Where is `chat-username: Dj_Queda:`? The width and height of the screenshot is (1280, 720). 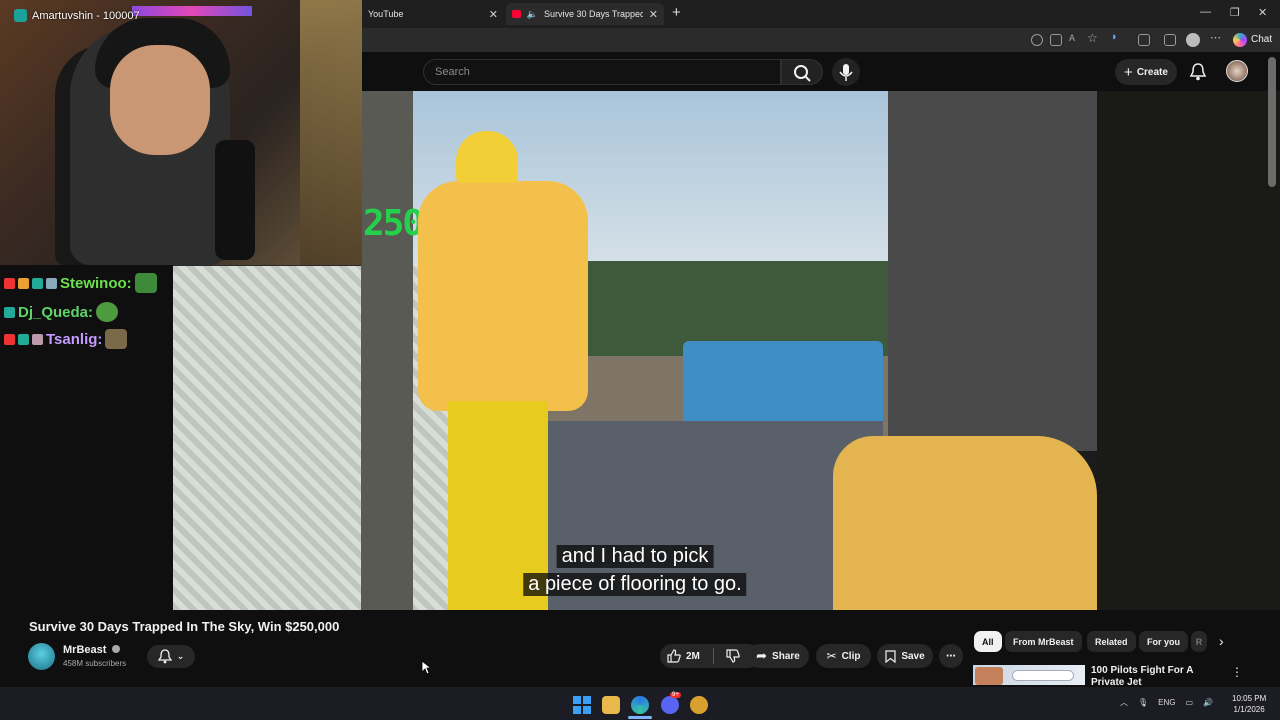
chat-username: Dj_Queda: is located at coordinates (56, 312).